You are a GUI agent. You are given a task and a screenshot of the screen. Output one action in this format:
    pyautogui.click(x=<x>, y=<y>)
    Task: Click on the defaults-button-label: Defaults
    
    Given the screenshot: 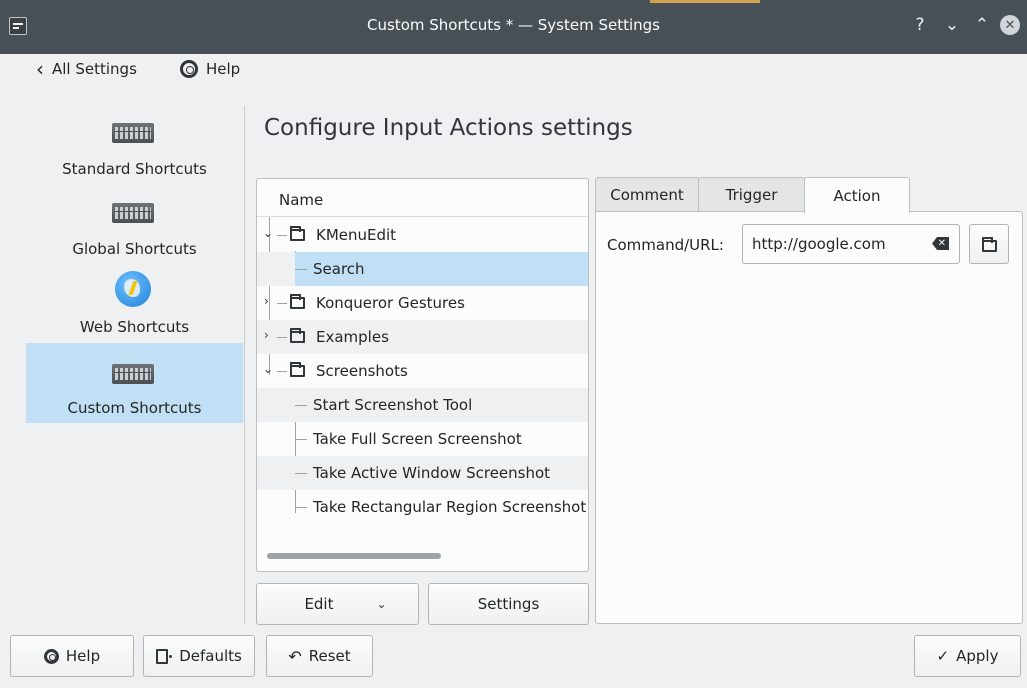 What is the action you would take?
    pyautogui.click(x=210, y=656)
    